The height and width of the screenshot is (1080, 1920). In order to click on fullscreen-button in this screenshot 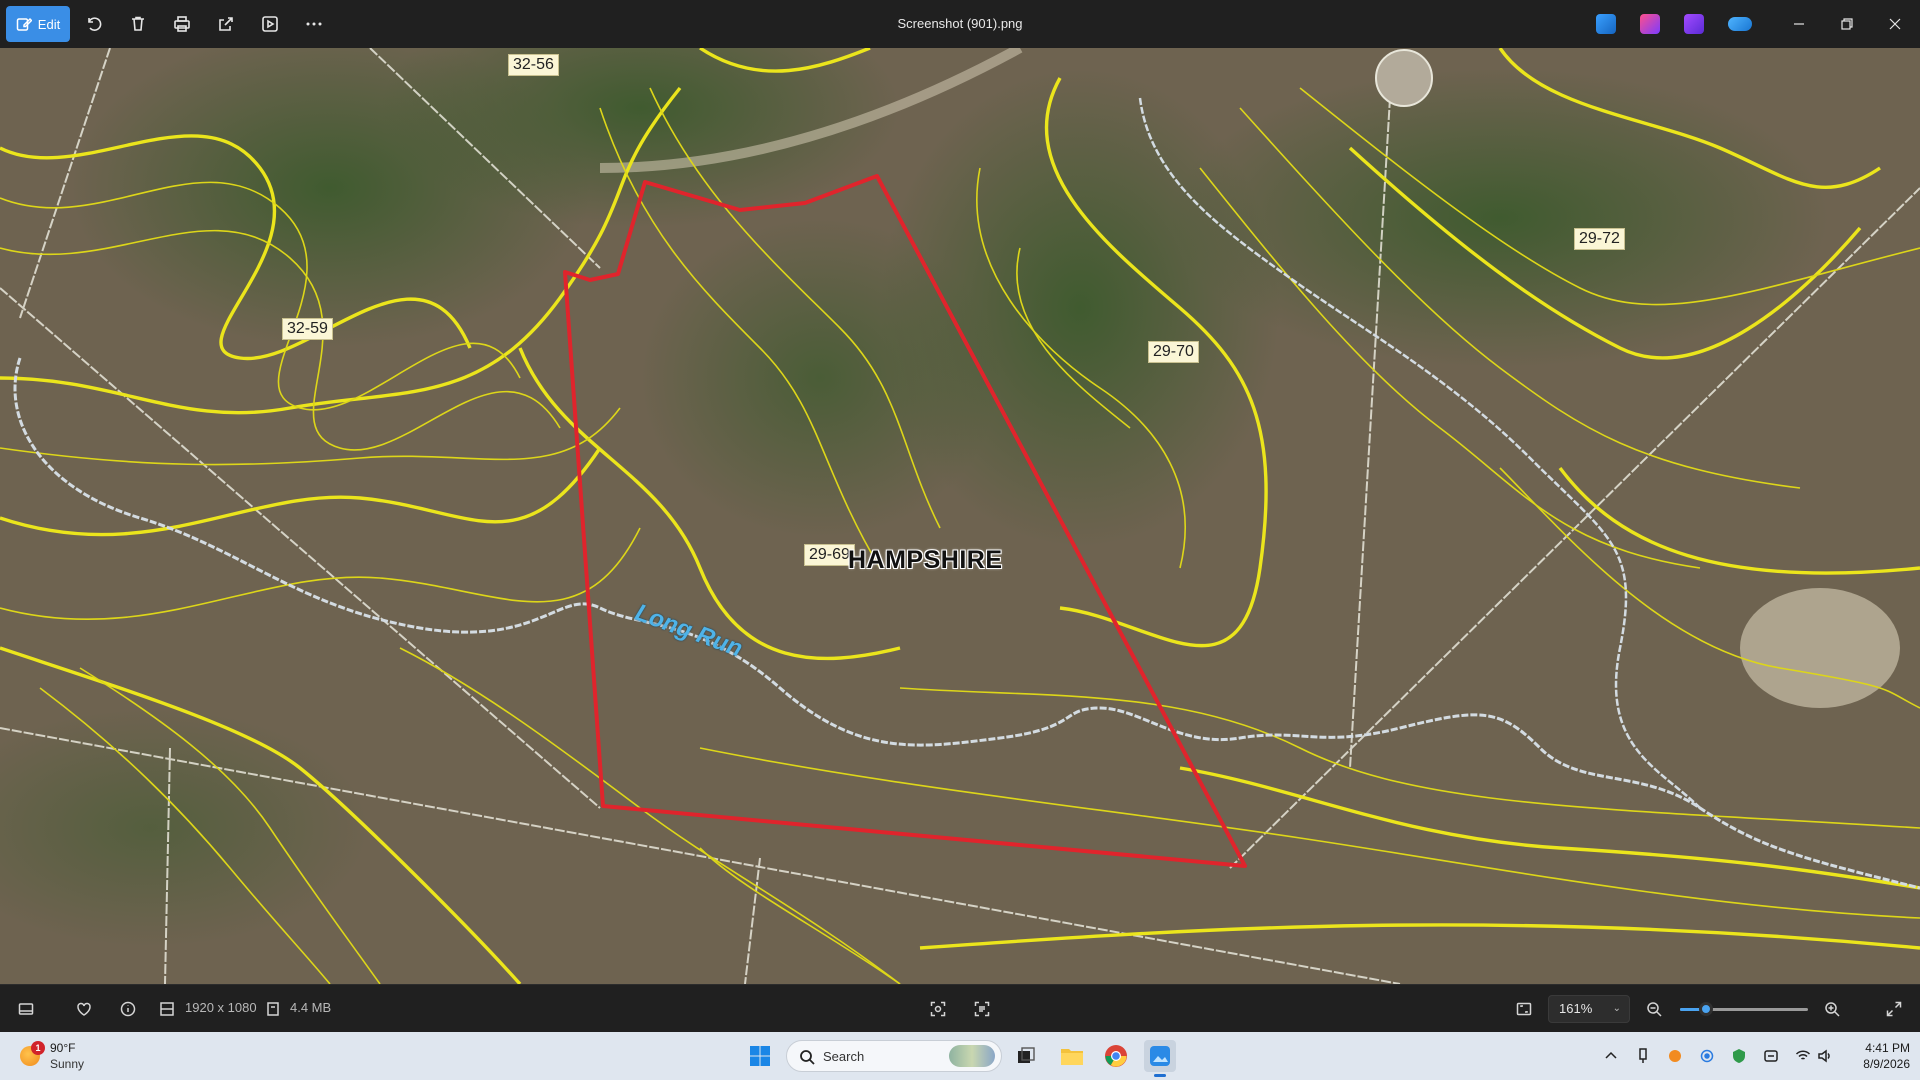, I will do `click(1894, 1009)`.